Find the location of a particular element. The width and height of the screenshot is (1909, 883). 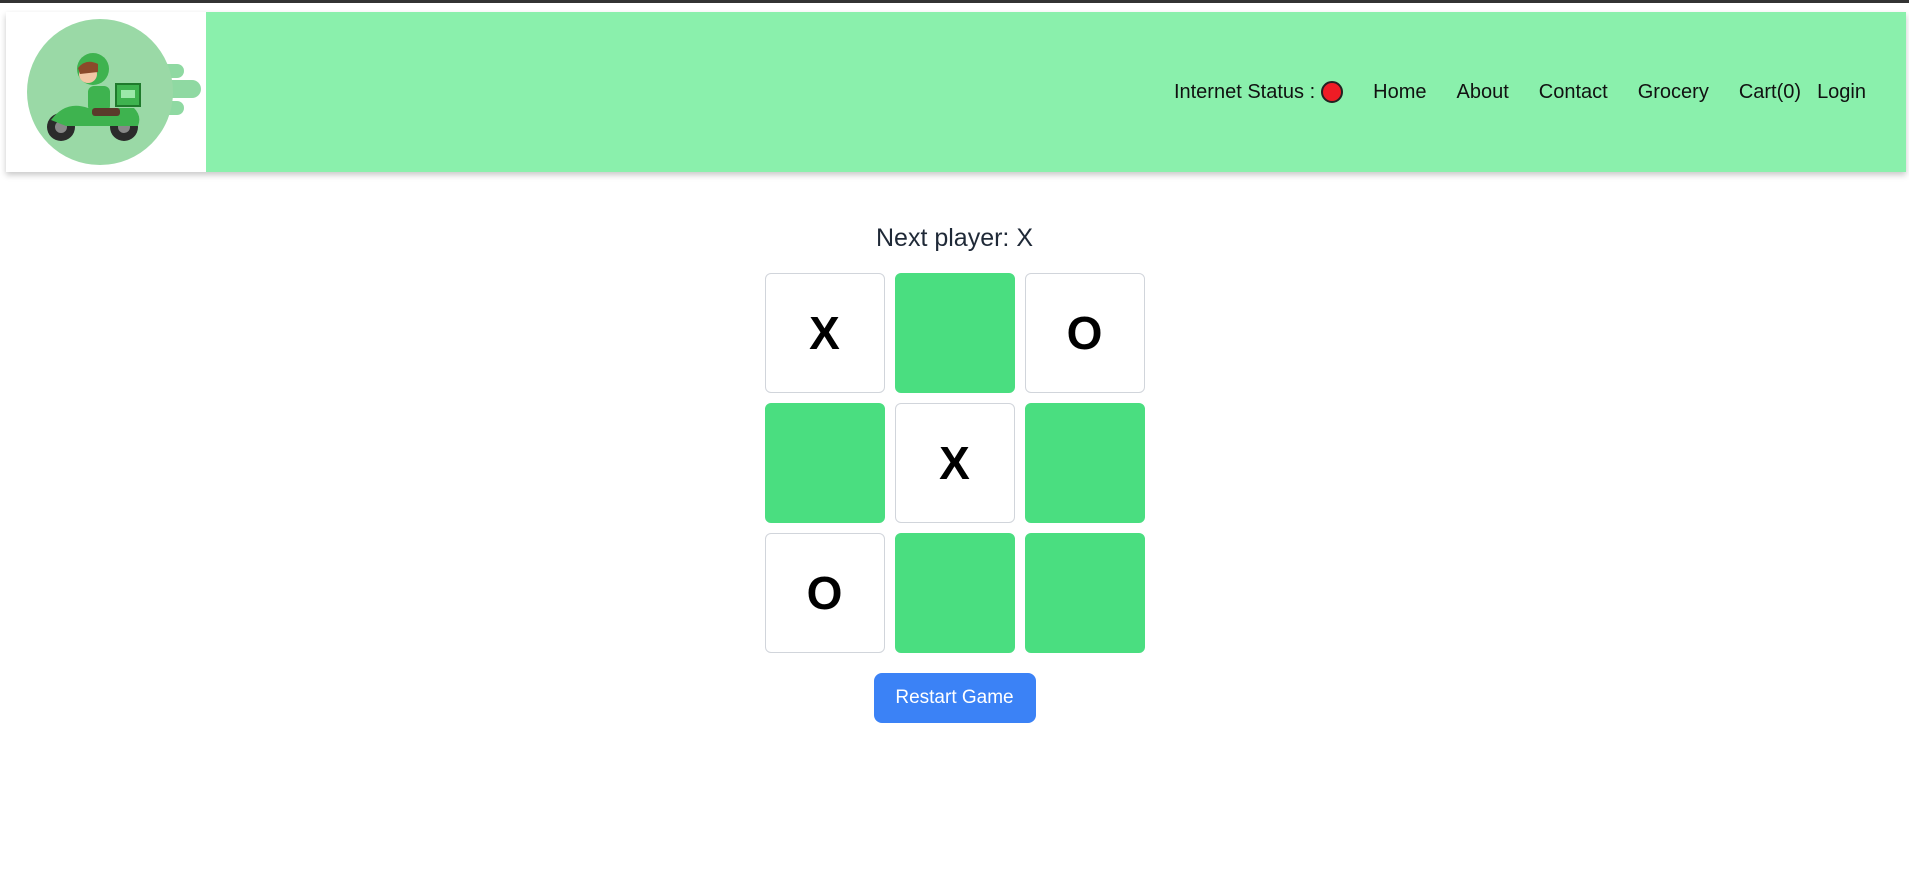

delivery-scooter-logo-icon is located at coordinates (114, 92).